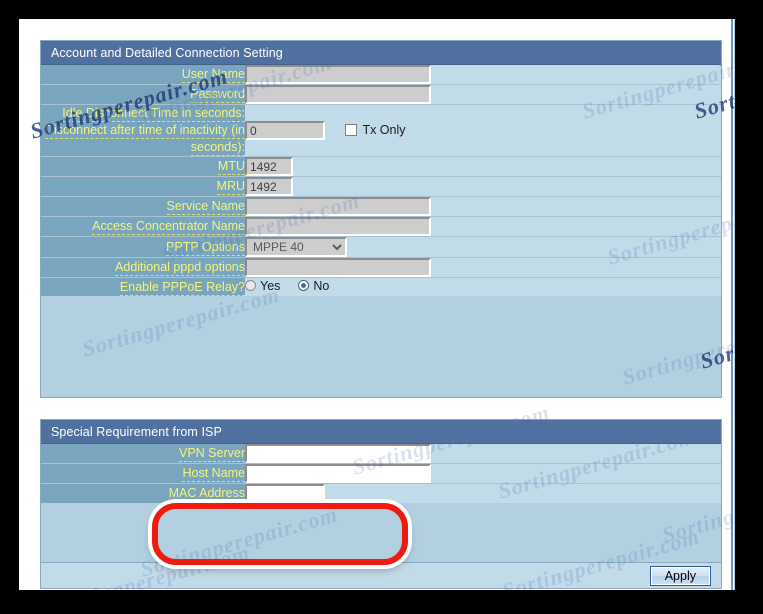 The image size is (763, 614). I want to click on apply-button: Apply, so click(680, 575).